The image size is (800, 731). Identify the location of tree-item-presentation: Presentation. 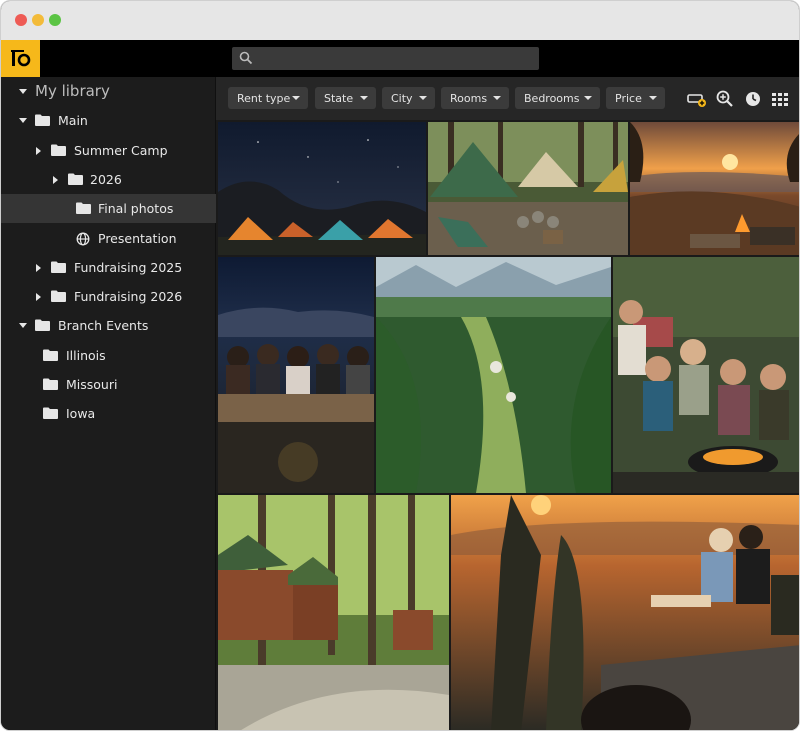
(108, 238).